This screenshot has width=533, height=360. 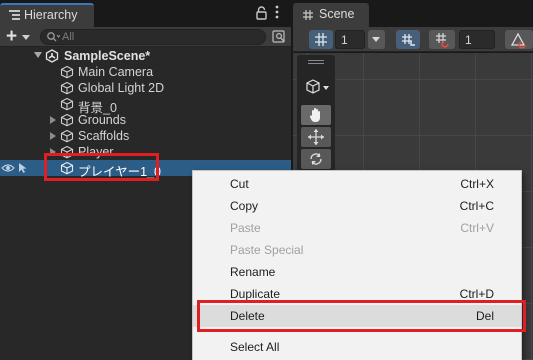 I want to click on rotate-tool-icon, so click(x=316, y=159).